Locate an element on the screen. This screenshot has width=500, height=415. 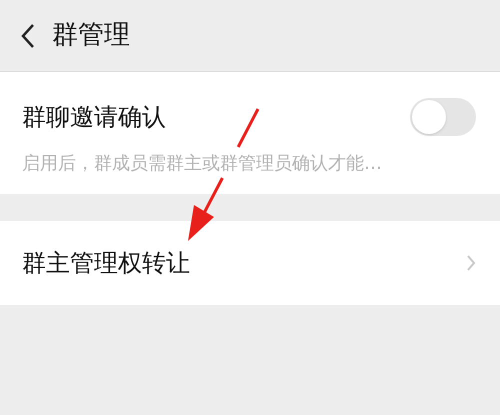
setting-label: 群聊邀请确认 is located at coordinates (94, 117).